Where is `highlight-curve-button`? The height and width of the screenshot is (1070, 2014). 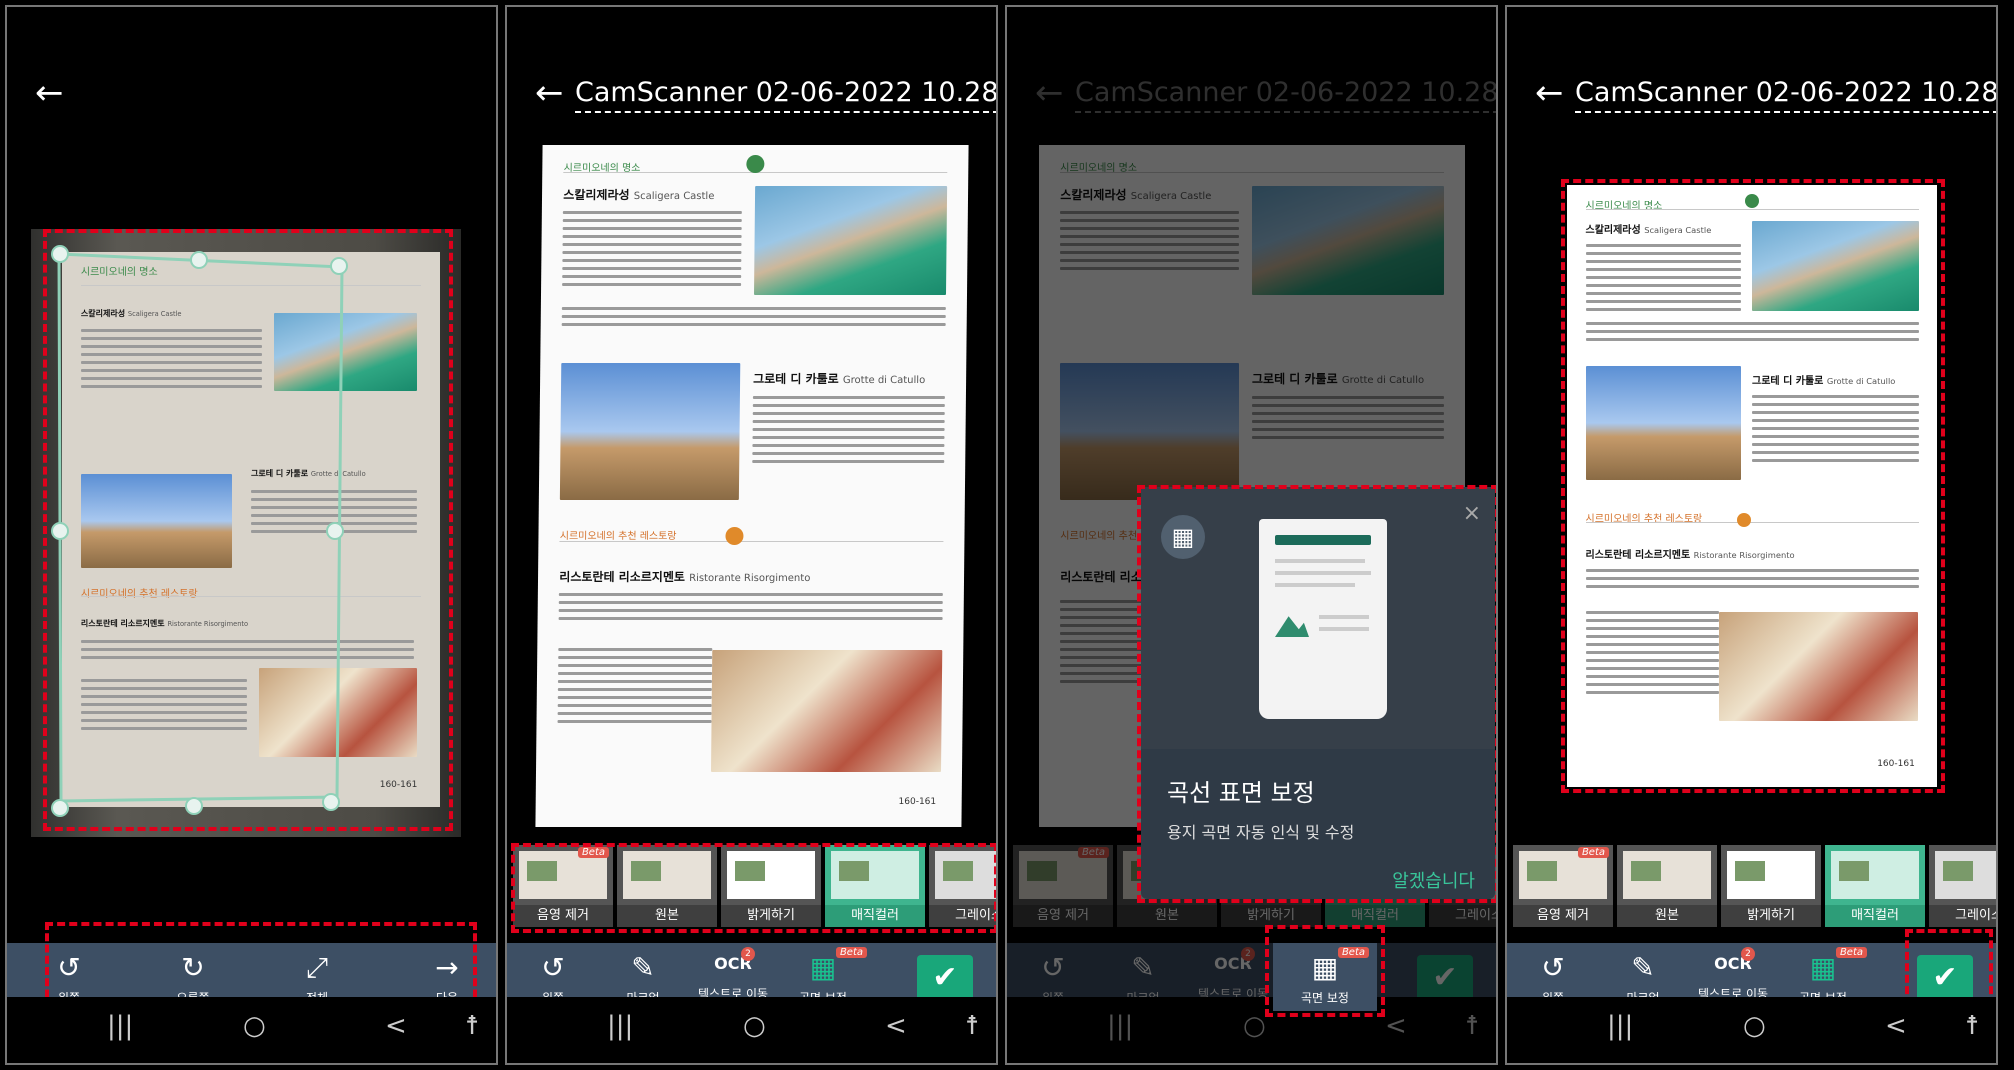 highlight-curve-button is located at coordinates (1325, 971).